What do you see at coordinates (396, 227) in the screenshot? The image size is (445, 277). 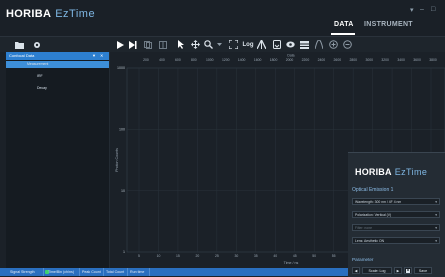 I see `filter-select: Filter: none ▾` at bounding box center [396, 227].